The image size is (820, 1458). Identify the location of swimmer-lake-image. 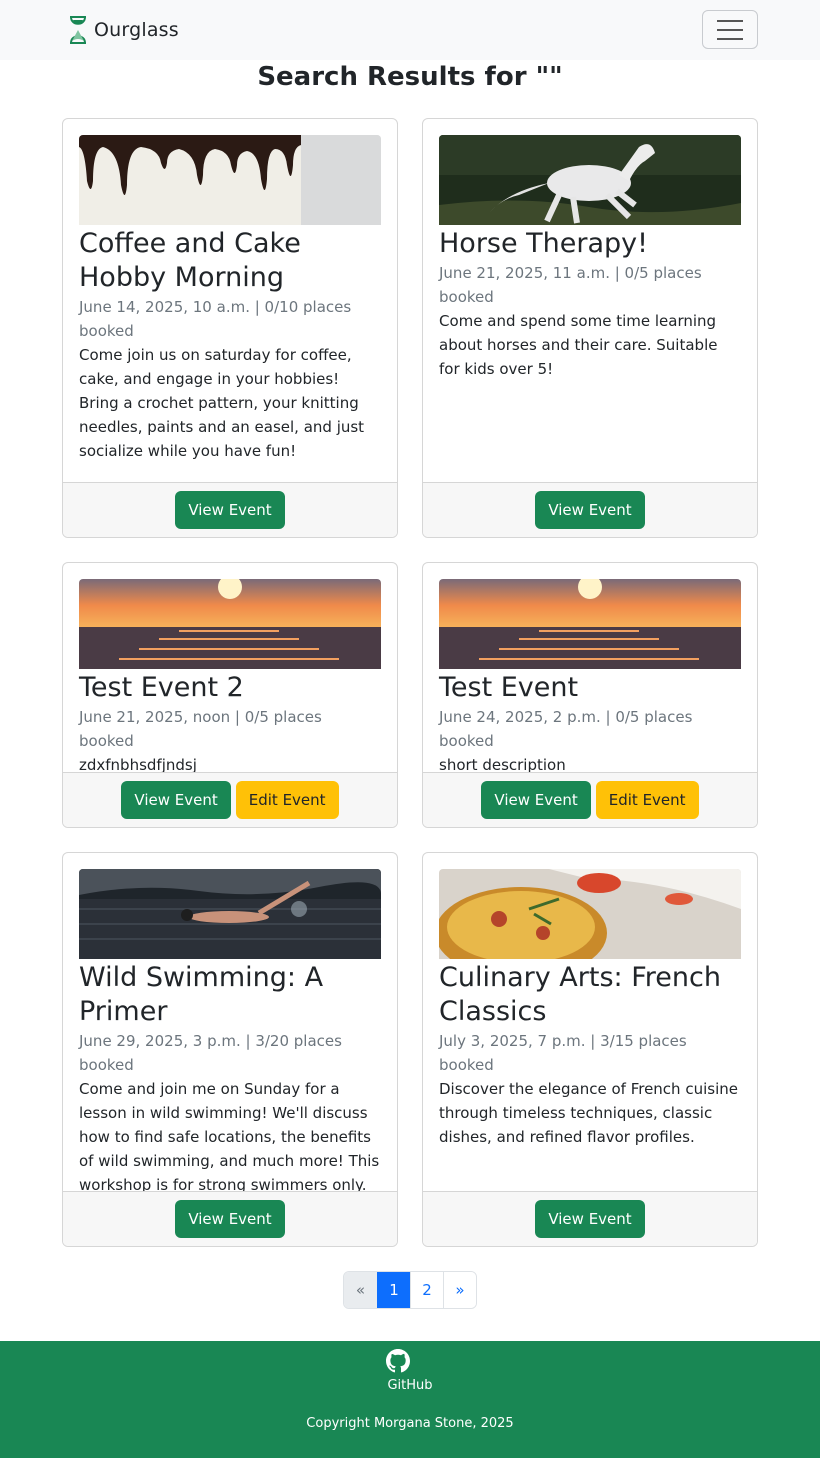
(230, 914).